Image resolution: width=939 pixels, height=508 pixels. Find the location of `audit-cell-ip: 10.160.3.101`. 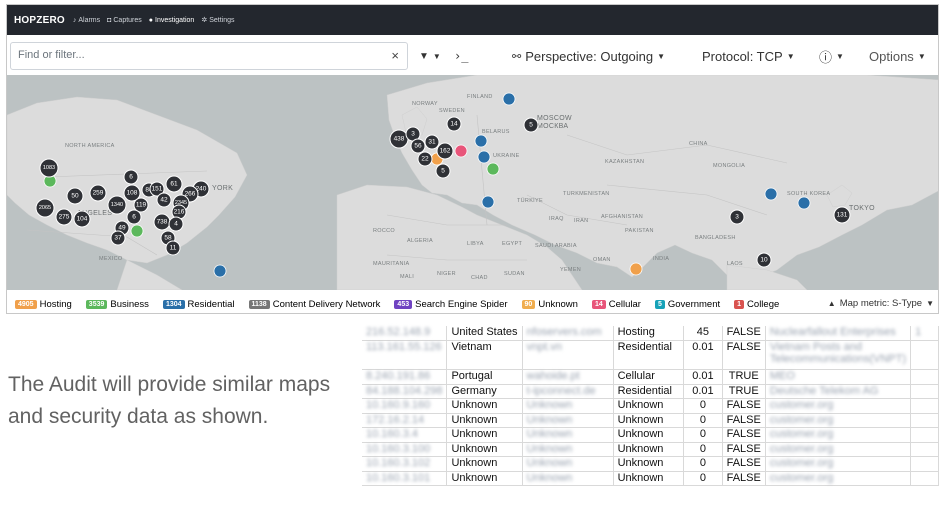

audit-cell-ip: 10.160.3.101 is located at coordinates (405, 478).